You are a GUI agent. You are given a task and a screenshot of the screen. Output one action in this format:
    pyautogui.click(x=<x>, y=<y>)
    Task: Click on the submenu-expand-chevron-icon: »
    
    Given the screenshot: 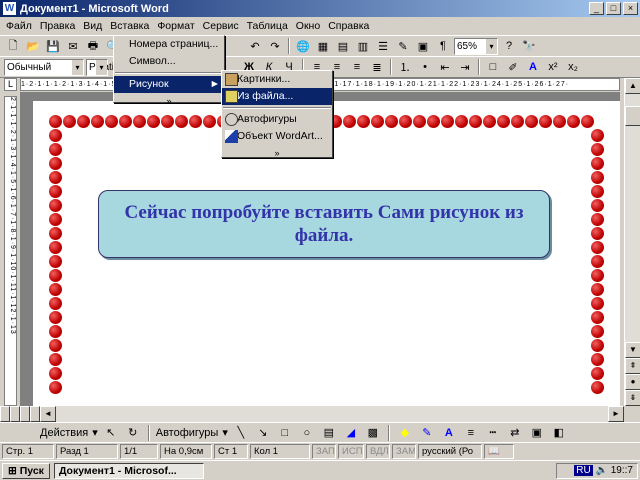 What is the action you would take?
    pyautogui.click(x=277, y=153)
    